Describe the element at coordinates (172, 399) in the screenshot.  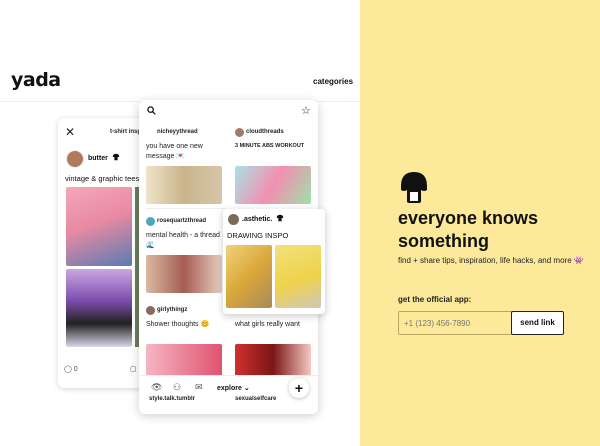
I see `card-username: style.talk.tumblr` at that location.